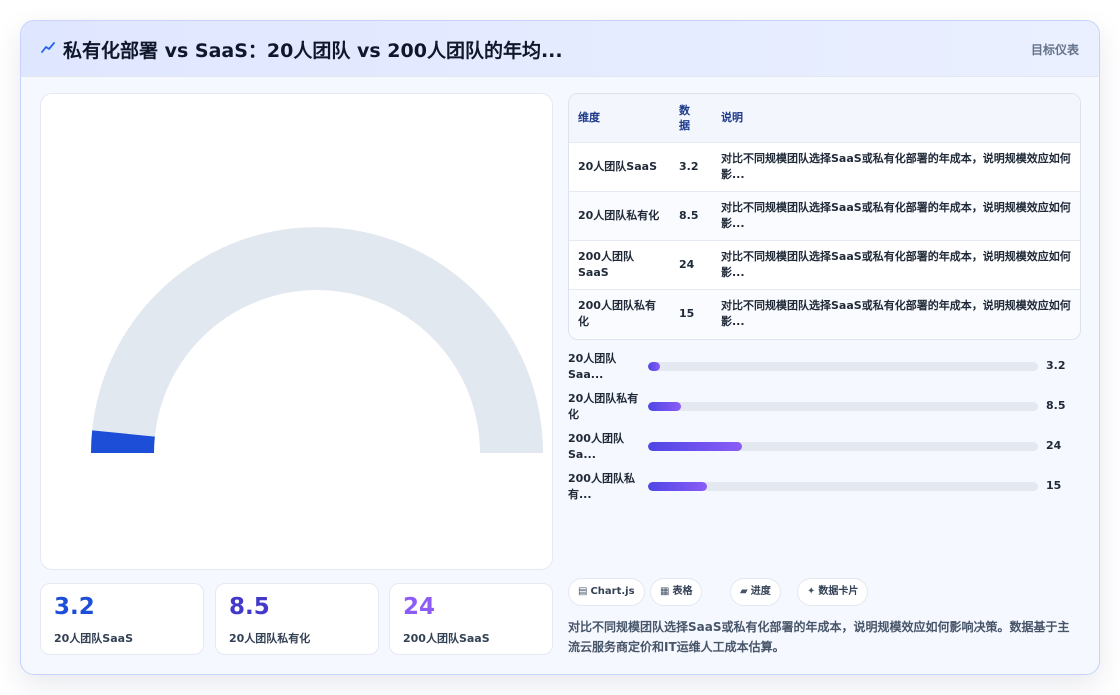  I want to click on kpi-card: 3.2 20人团队SaaS, so click(122, 619).